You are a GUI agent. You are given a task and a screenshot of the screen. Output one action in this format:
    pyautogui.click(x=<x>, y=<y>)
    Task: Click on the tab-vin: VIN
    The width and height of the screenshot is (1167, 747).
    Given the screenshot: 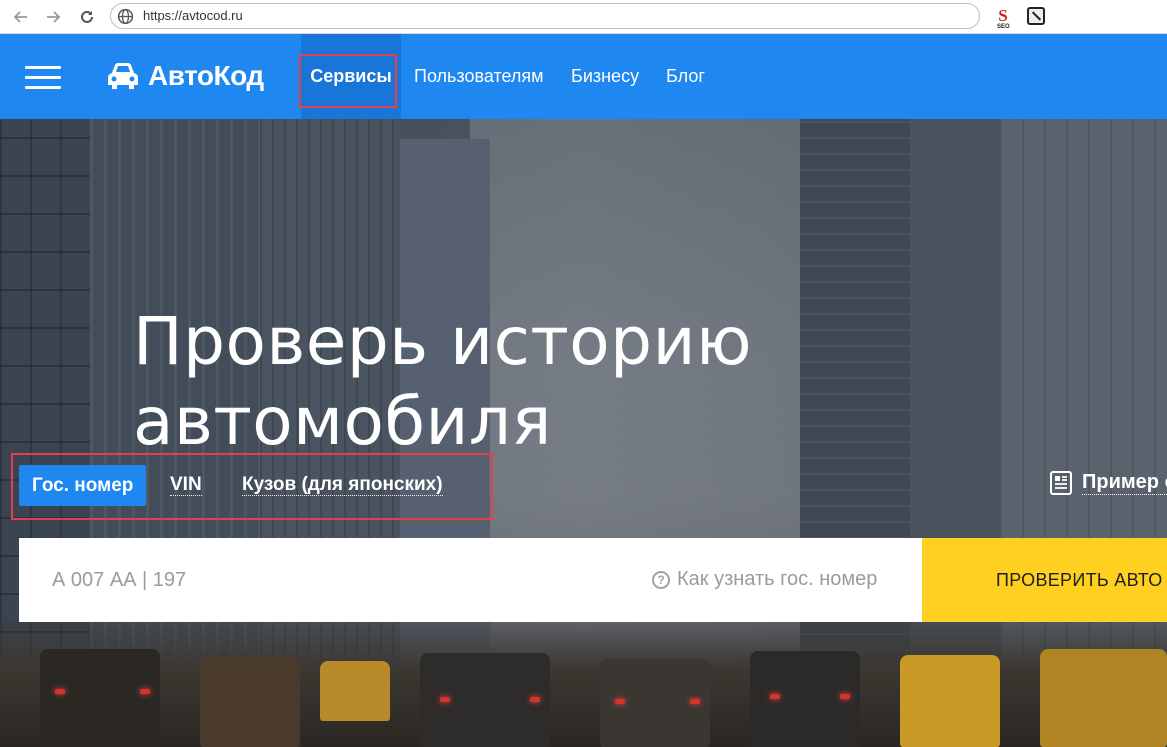 What is the action you would take?
    pyautogui.click(x=186, y=485)
    